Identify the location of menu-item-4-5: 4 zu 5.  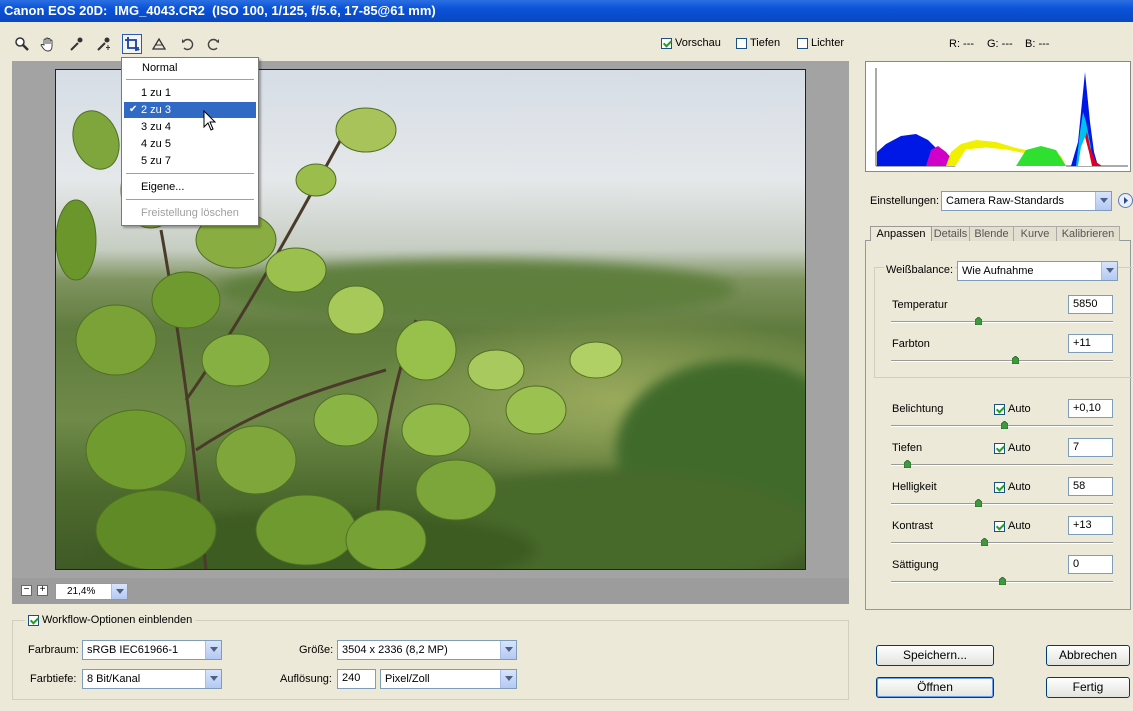
(190, 144).